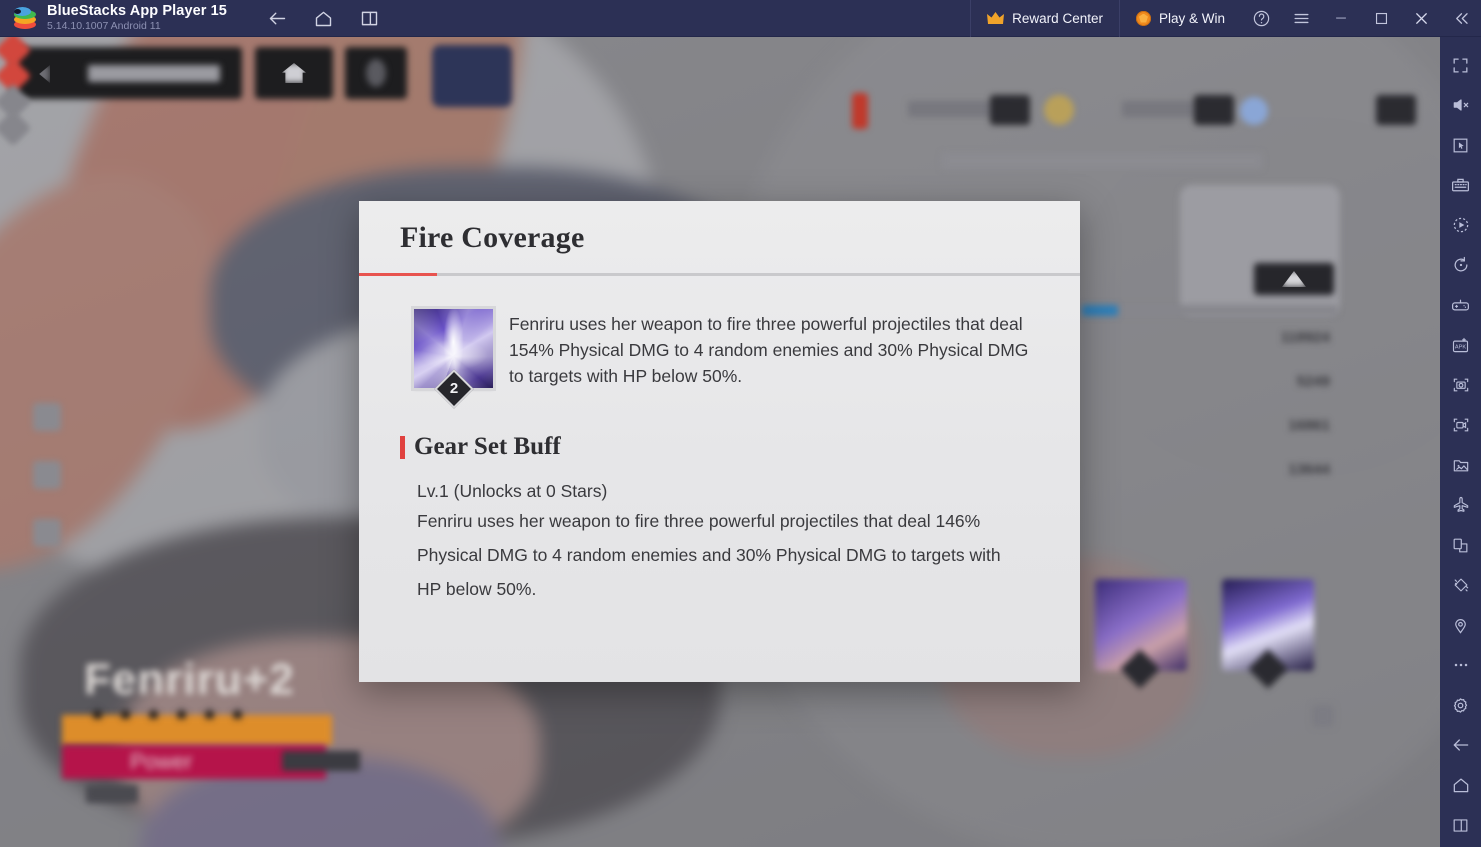 Image resolution: width=1481 pixels, height=847 pixels. I want to click on skill-slot-plus, so click(1323, 716).